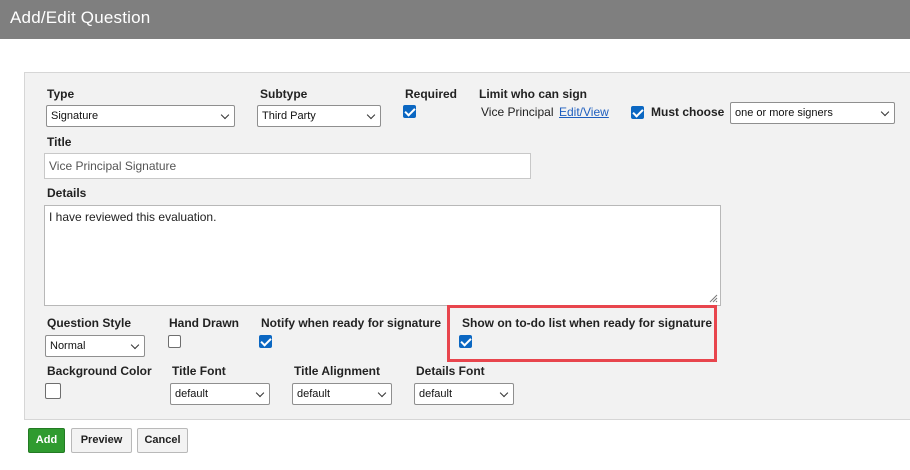 The image size is (910, 470). What do you see at coordinates (784, 113) in the screenshot?
I see `must-choose-select-value: one or more signers` at bounding box center [784, 113].